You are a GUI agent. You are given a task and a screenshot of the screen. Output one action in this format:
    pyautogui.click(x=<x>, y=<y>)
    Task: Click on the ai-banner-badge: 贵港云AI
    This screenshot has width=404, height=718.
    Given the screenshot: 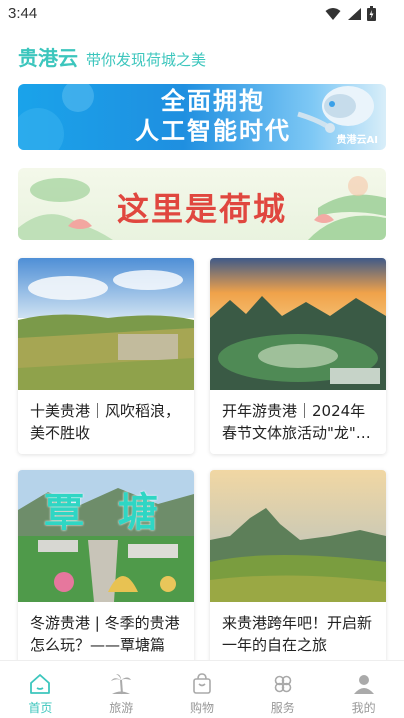 What is the action you would take?
    pyautogui.click(x=357, y=140)
    